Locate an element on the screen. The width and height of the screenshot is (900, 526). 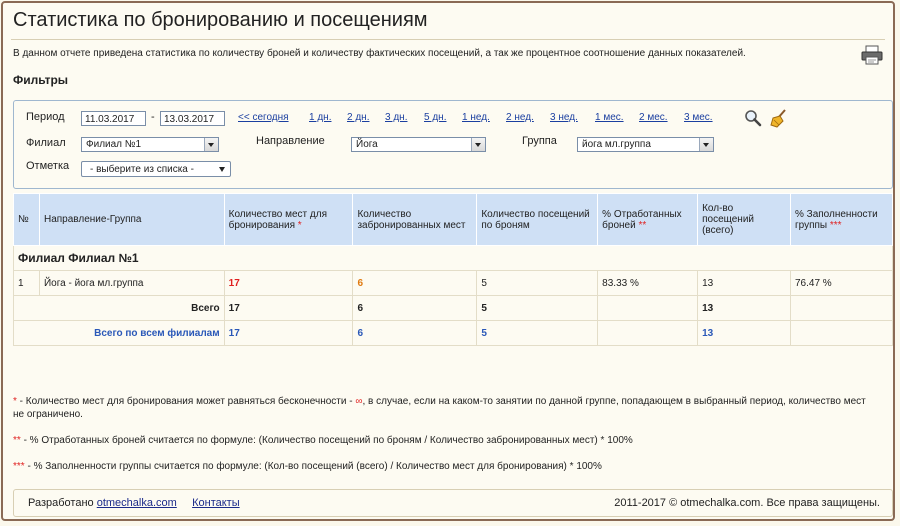
column-header-places-text: Количество мест для бронирования is located at coordinates (277, 219).